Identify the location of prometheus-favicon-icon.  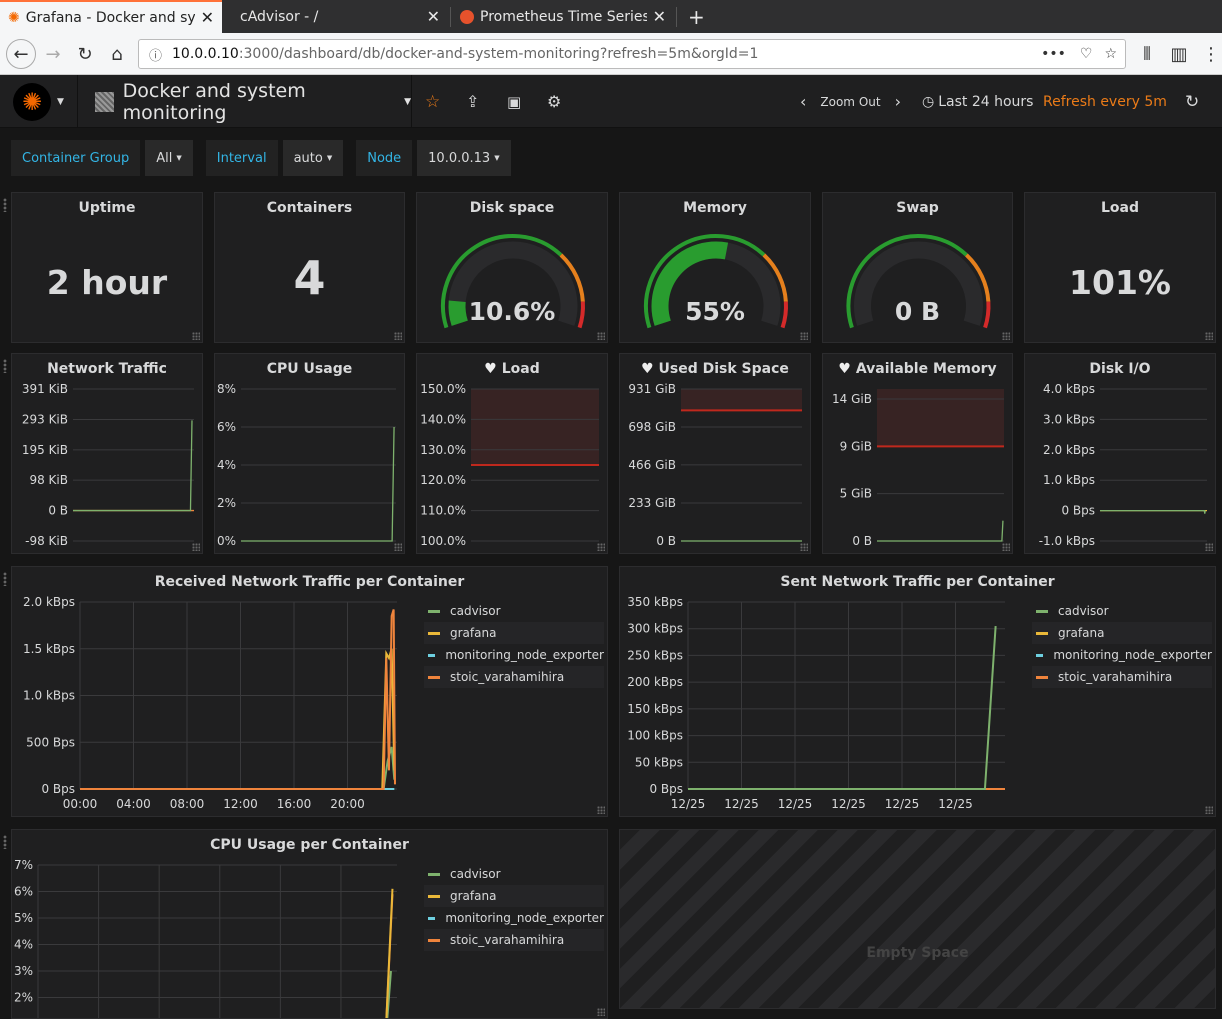
(467, 16).